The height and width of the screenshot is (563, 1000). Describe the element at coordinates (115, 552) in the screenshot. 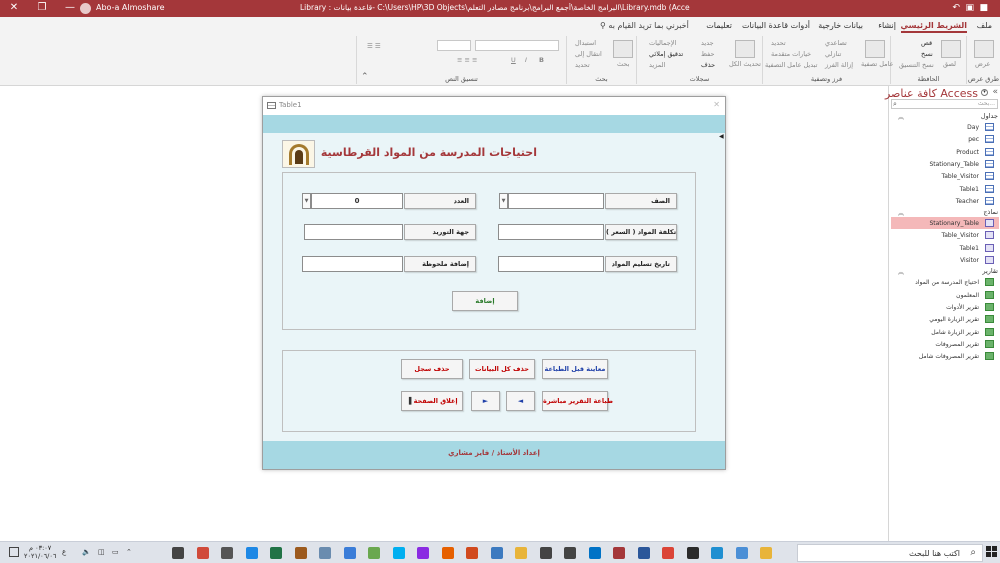

I see `battery-icon: ▭` at that location.